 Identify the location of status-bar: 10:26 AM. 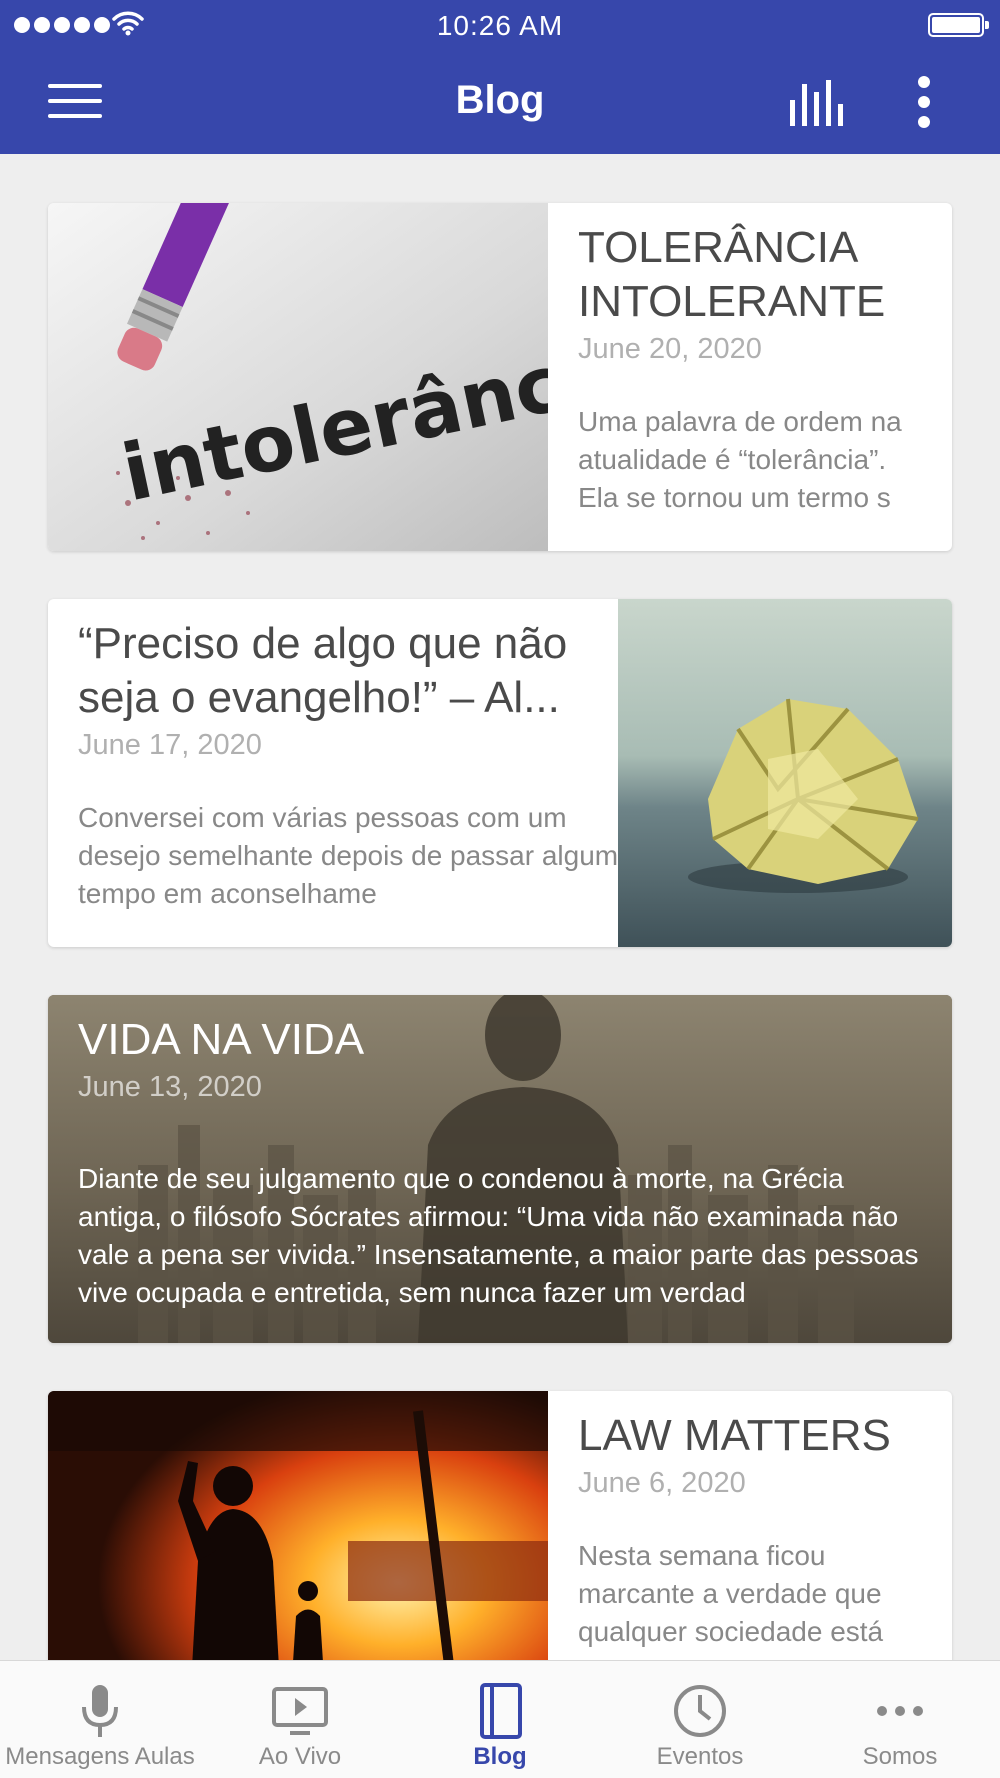
(500, 25).